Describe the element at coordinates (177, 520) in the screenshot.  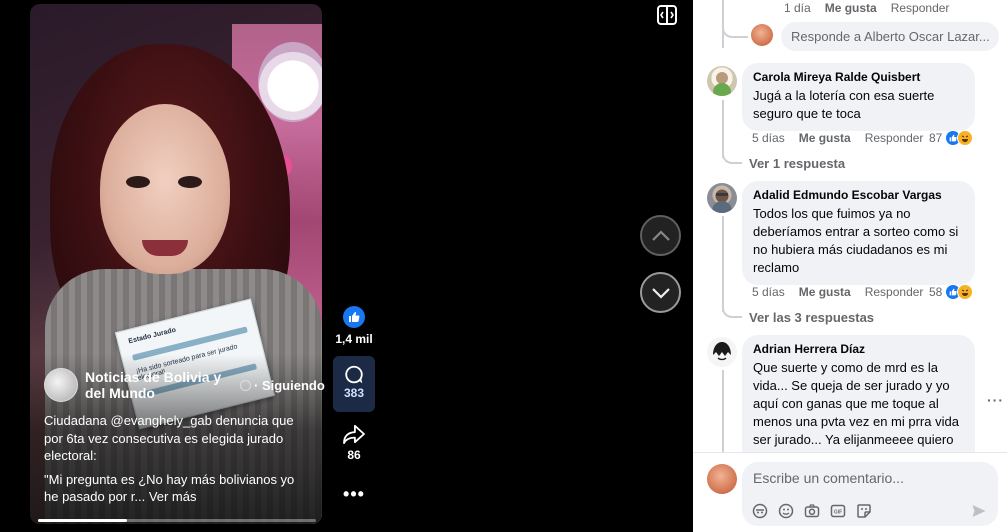
I see `video-progress-bar` at that location.